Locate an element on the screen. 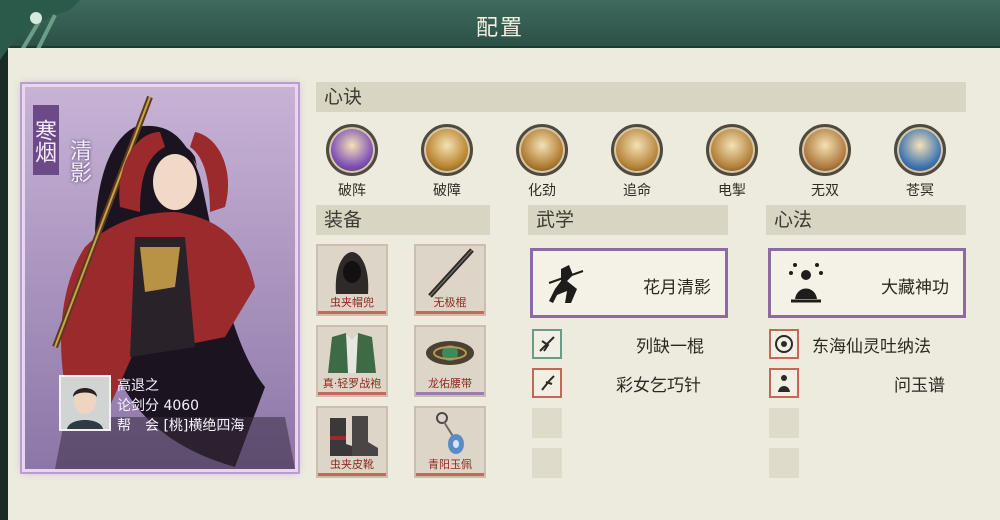 The image size is (1000, 520). avatar is located at coordinates (85, 403).